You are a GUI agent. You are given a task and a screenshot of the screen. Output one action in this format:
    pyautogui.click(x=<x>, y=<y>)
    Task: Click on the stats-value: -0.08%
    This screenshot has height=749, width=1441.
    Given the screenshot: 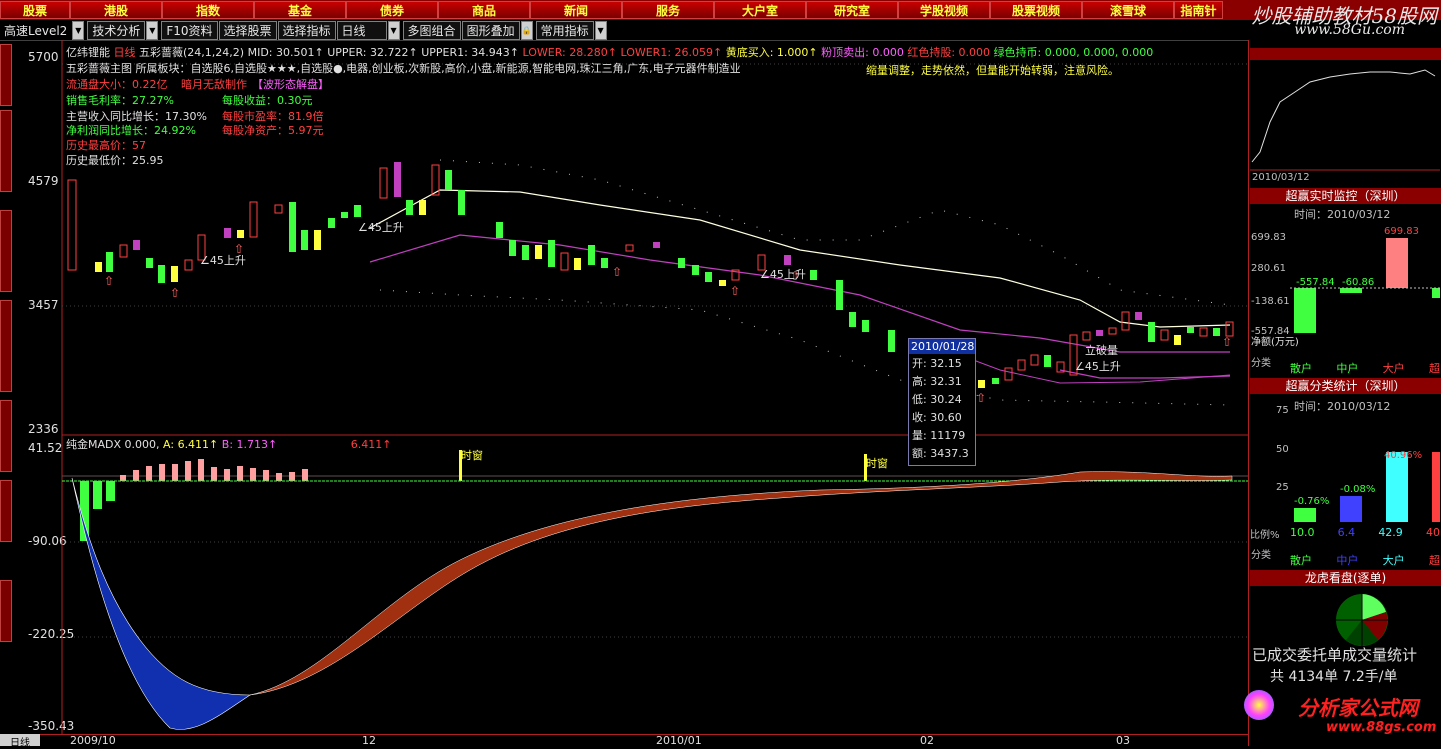 What is the action you would take?
    pyautogui.click(x=1358, y=489)
    